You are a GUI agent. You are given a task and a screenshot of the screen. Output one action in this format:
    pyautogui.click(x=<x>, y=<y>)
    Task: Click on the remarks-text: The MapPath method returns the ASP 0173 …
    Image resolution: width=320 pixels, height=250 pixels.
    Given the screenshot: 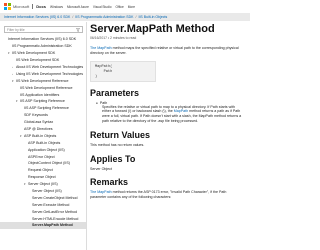 What is the action you would take?
    pyautogui.click(x=165, y=195)
    